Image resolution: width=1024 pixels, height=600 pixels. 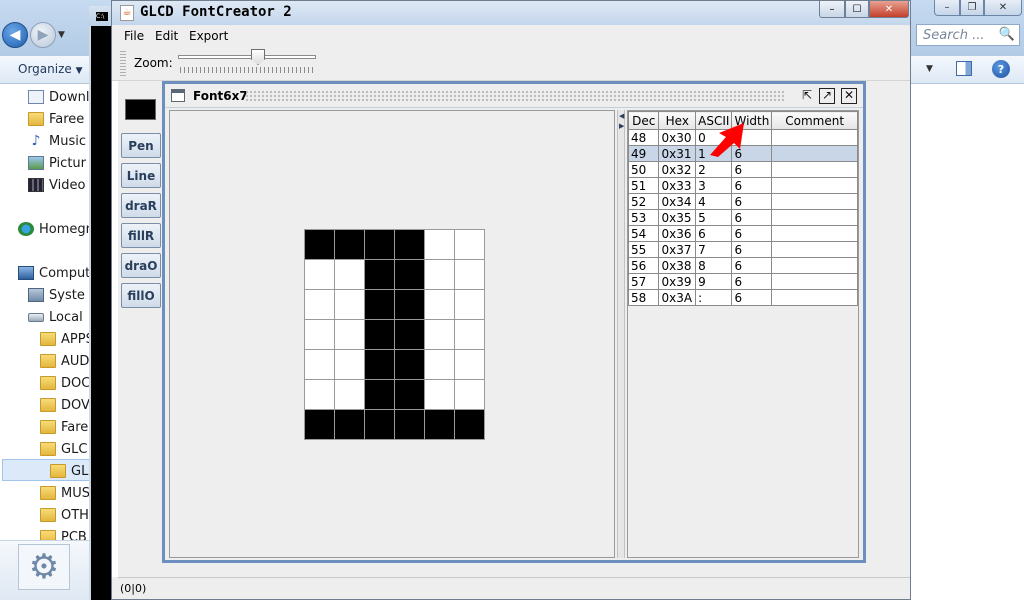 What do you see at coordinates (677, 265) in the screenshot?
I see `cell-hex: 0x38` at bounding box center [677, 265].